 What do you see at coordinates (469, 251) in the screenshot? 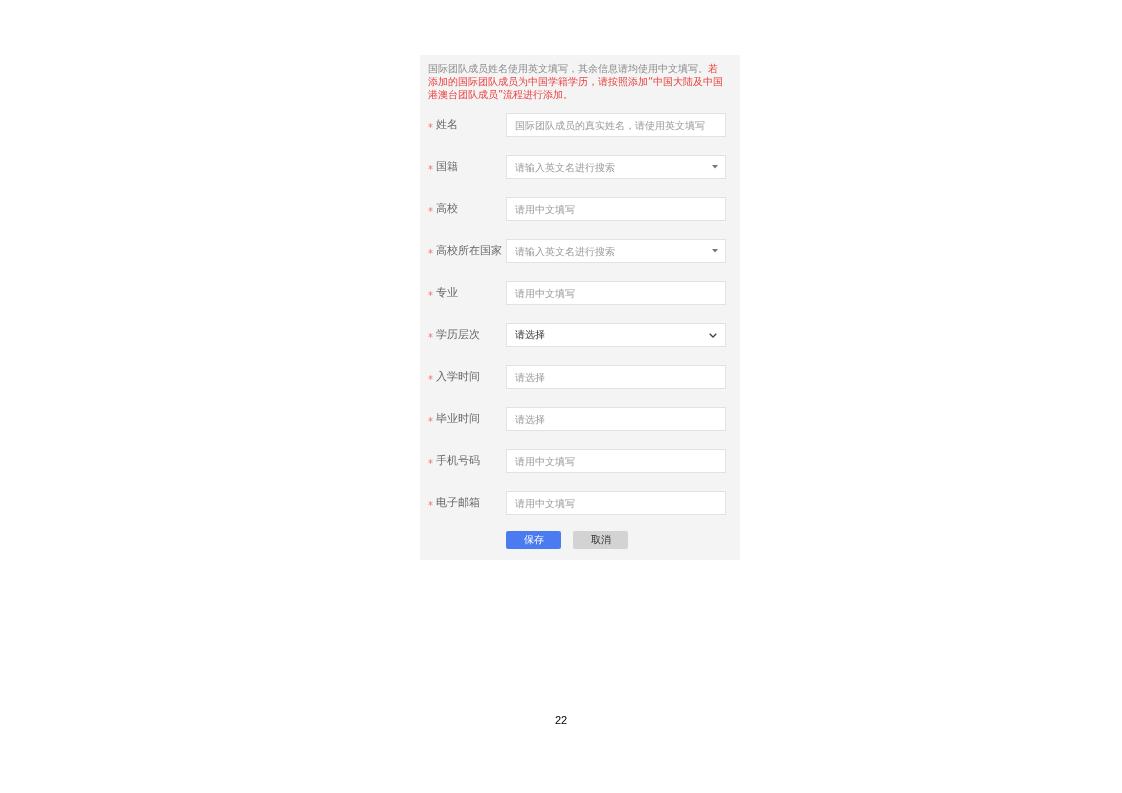
I see `field-label: 高校所在国家` at bounding box center [469, 251].